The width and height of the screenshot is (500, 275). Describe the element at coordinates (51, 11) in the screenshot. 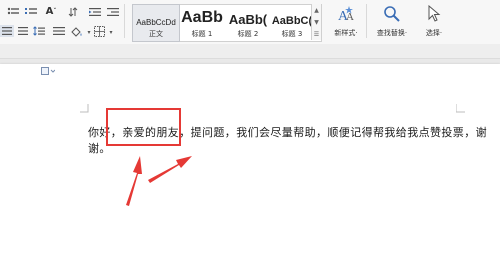

I see `change-case-icon: Aˇ` at that location.